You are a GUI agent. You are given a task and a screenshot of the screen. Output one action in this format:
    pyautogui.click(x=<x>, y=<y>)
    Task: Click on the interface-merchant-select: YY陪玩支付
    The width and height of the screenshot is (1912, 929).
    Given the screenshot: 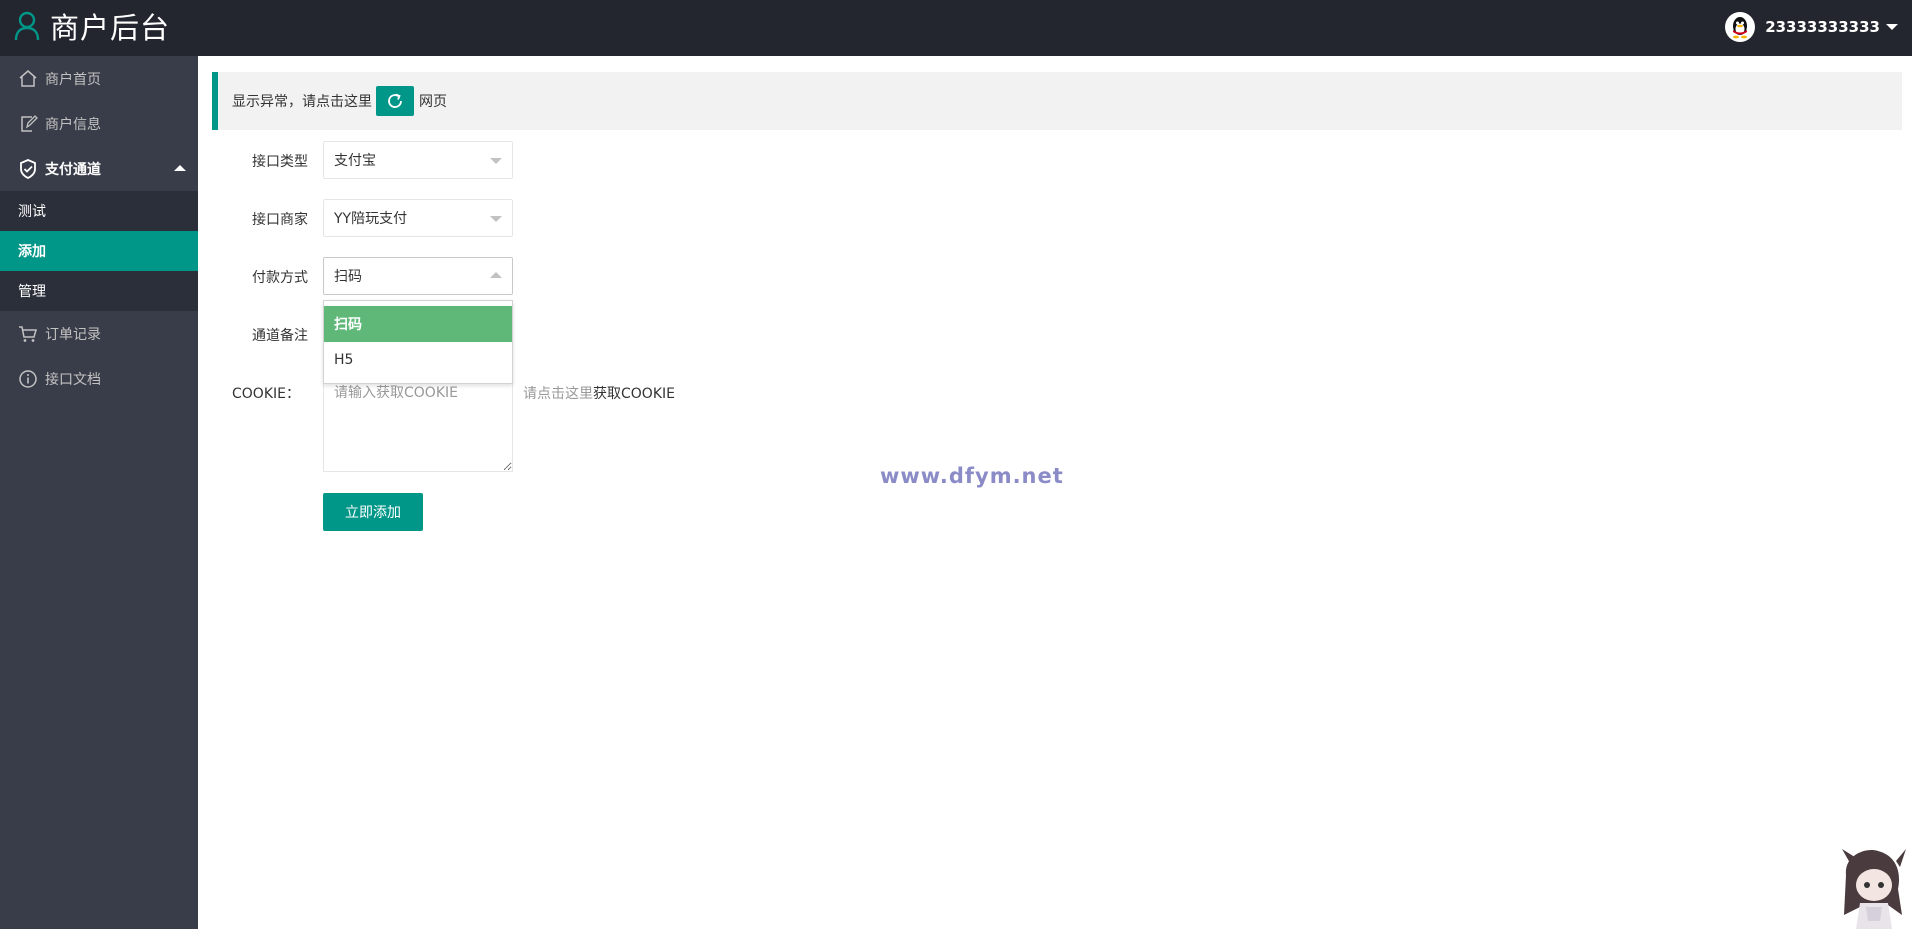 What is the action you would take?
    pyautogui.click(x=418, y=218)
    